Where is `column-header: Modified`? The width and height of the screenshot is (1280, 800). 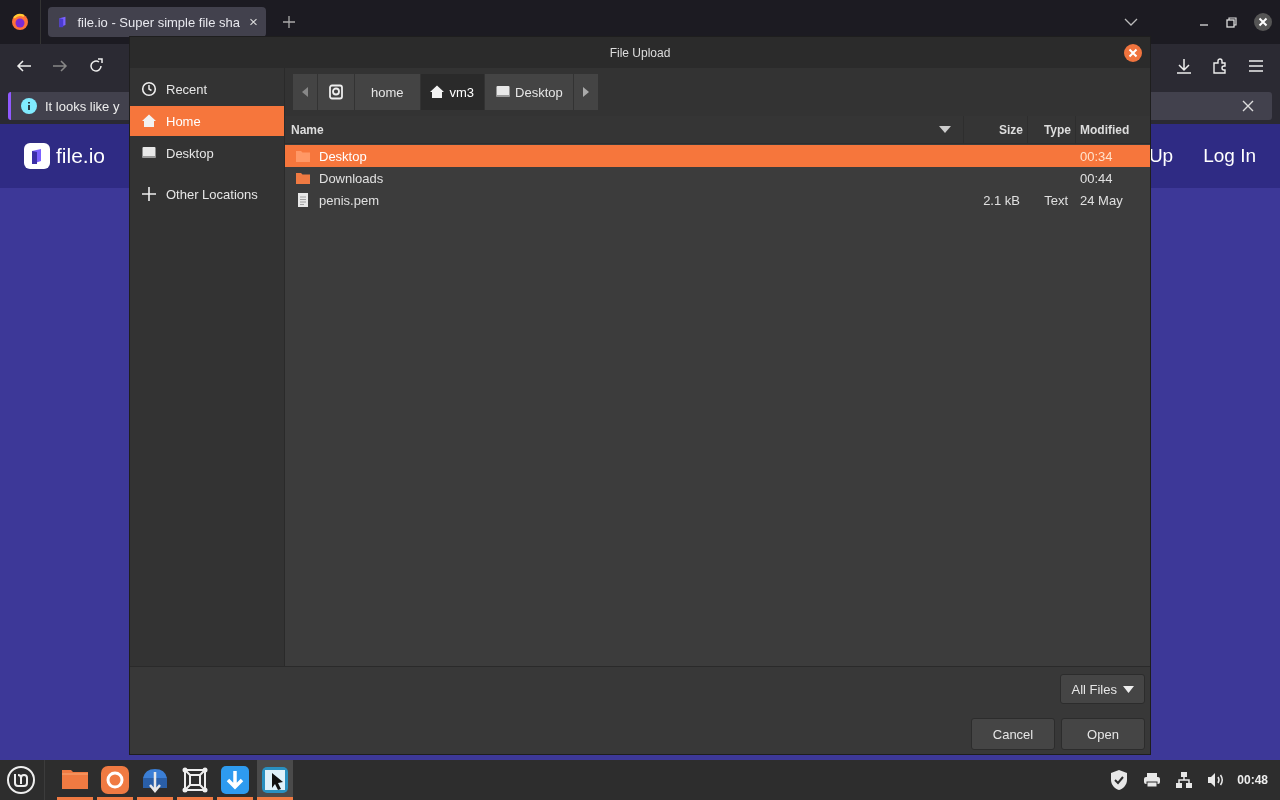 column-header: Modified is located at coordinates (1113, 129).